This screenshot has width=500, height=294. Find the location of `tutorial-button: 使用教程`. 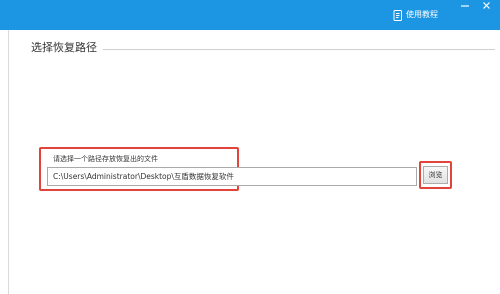

tutorial-button: 使用教程 is located at coordinates (415, 15).